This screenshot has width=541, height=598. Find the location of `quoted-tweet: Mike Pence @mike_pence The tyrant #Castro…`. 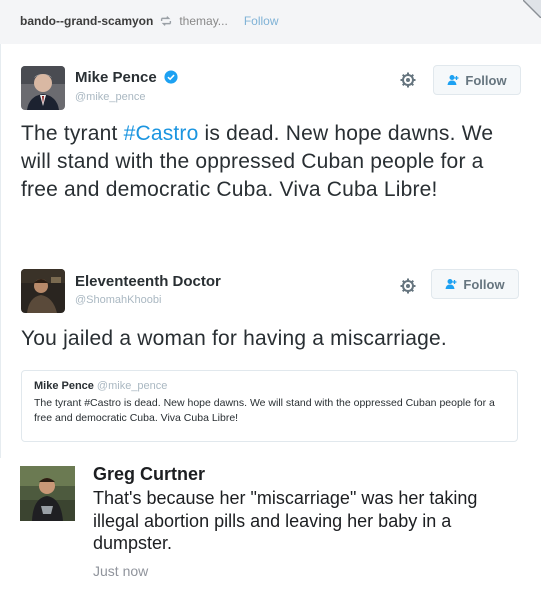

quoted-tweet: Mike Pence @mike_pence The tyrant #Castro… is located at coordinates (269, 406).